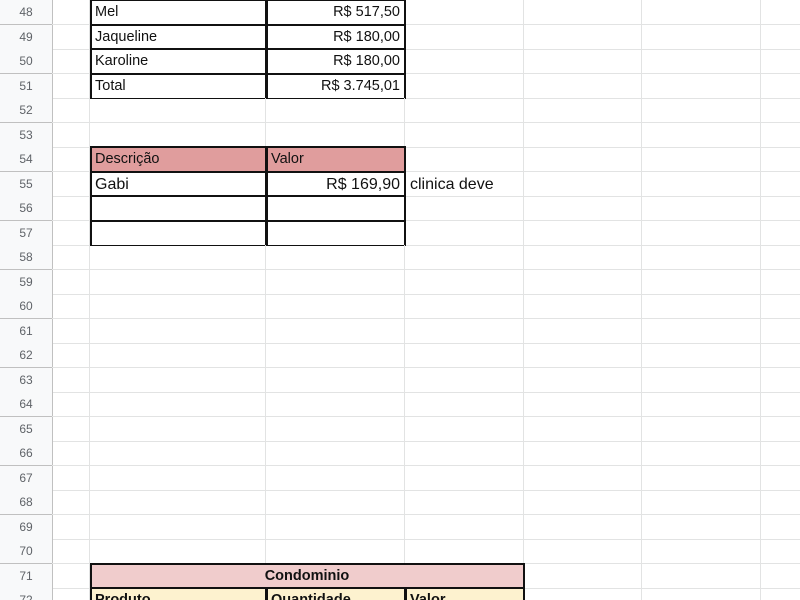 The height and width of the screenshot is (600, 800). I want to click on row-header: 60, so click(26, 306).